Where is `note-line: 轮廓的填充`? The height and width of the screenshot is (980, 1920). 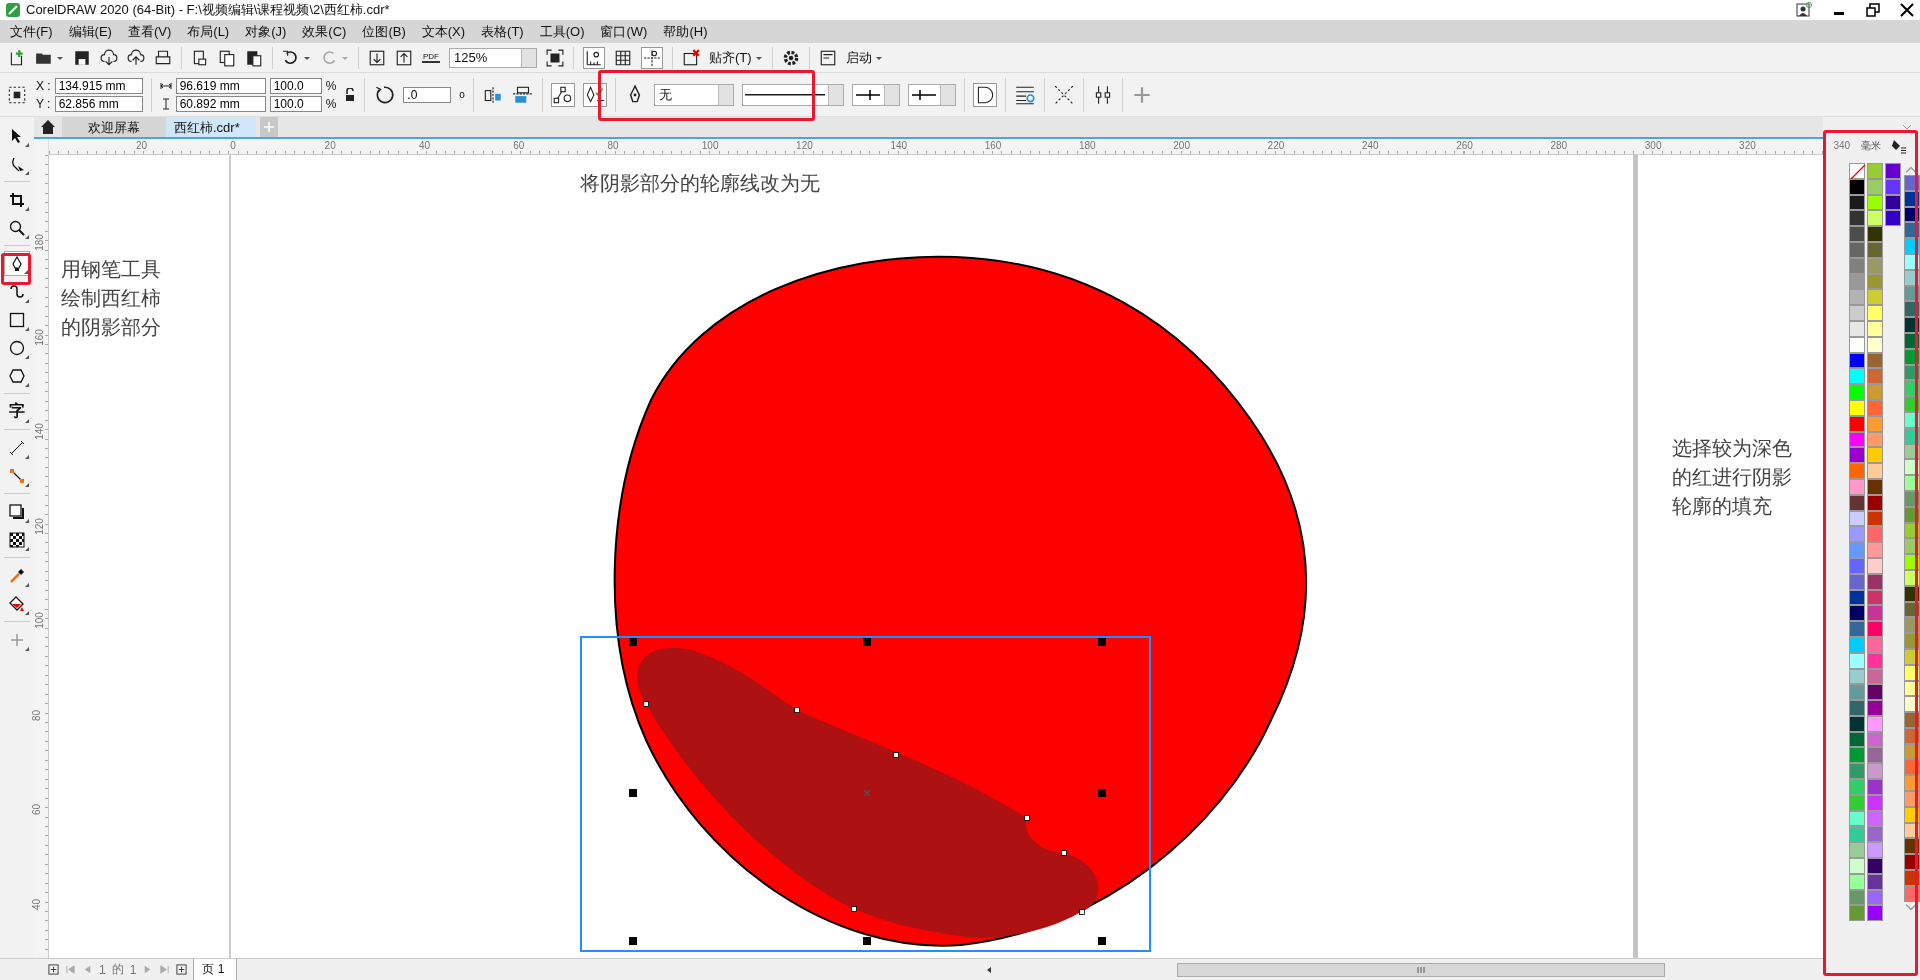
note-line: 轮廓的填充 is located at coordinates (1722, 506).